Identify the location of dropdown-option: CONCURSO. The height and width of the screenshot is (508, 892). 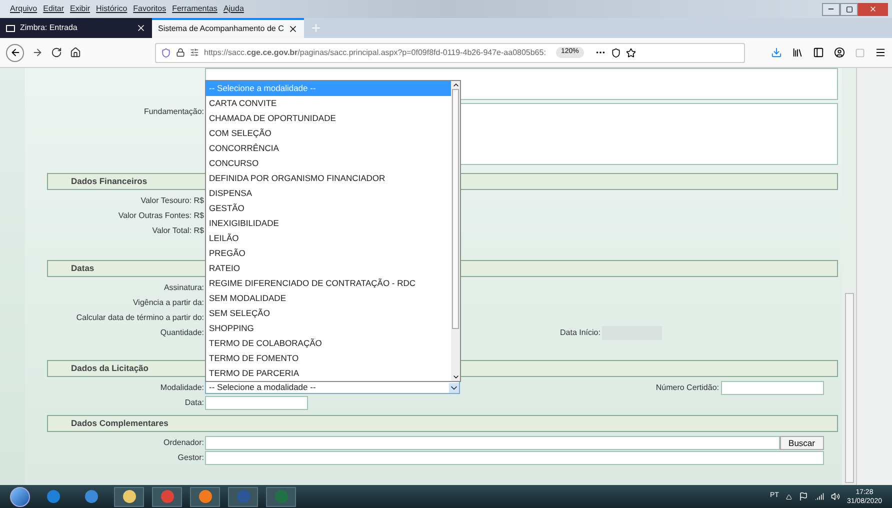
(328, 163).